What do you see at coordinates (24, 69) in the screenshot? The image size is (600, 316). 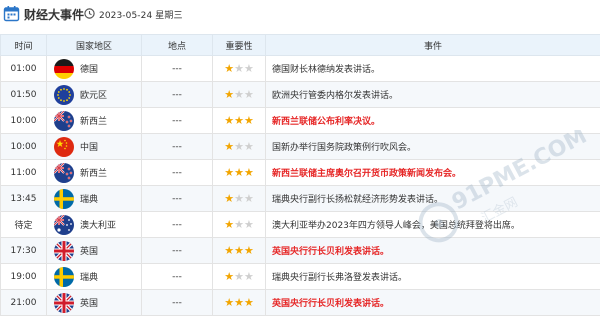 I see `time-cell: 01:00` at bounding box center [24, 69].